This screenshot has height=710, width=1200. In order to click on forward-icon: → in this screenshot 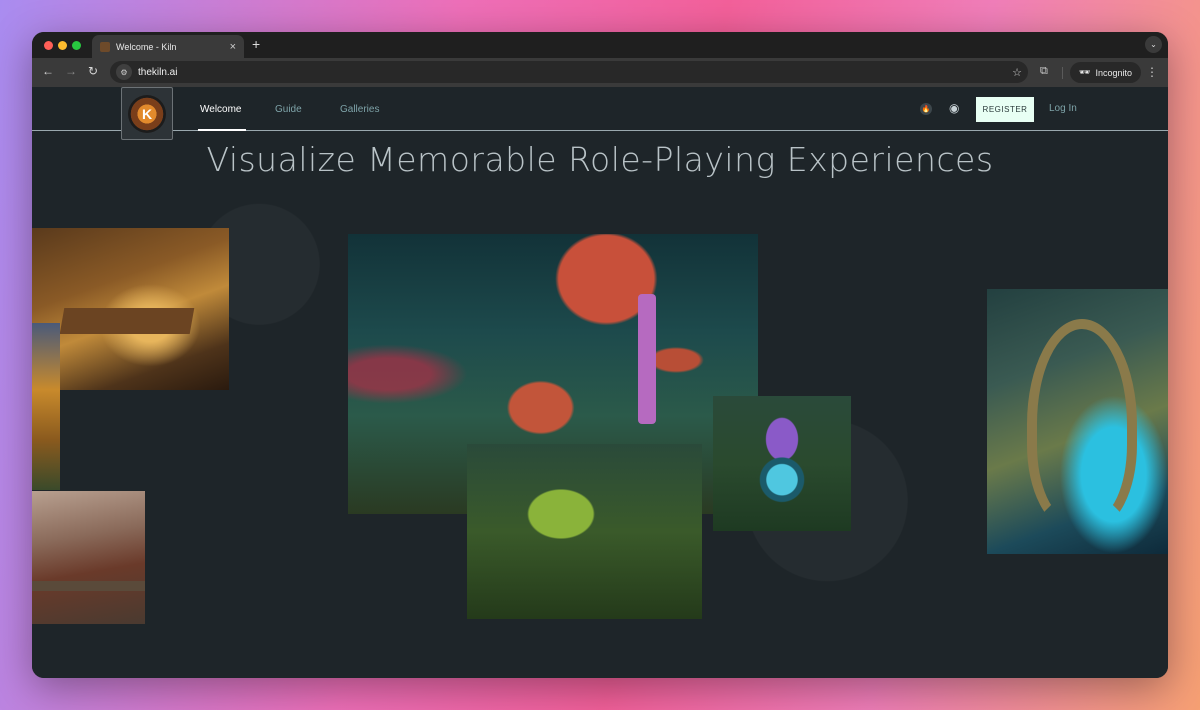, I will do `click(71, 71)`.